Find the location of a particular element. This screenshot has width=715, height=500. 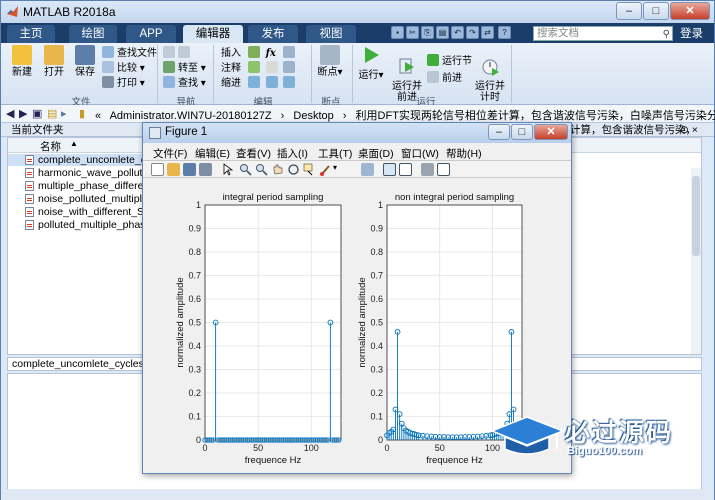

rotate-icon is located at coordinates (293, 169).